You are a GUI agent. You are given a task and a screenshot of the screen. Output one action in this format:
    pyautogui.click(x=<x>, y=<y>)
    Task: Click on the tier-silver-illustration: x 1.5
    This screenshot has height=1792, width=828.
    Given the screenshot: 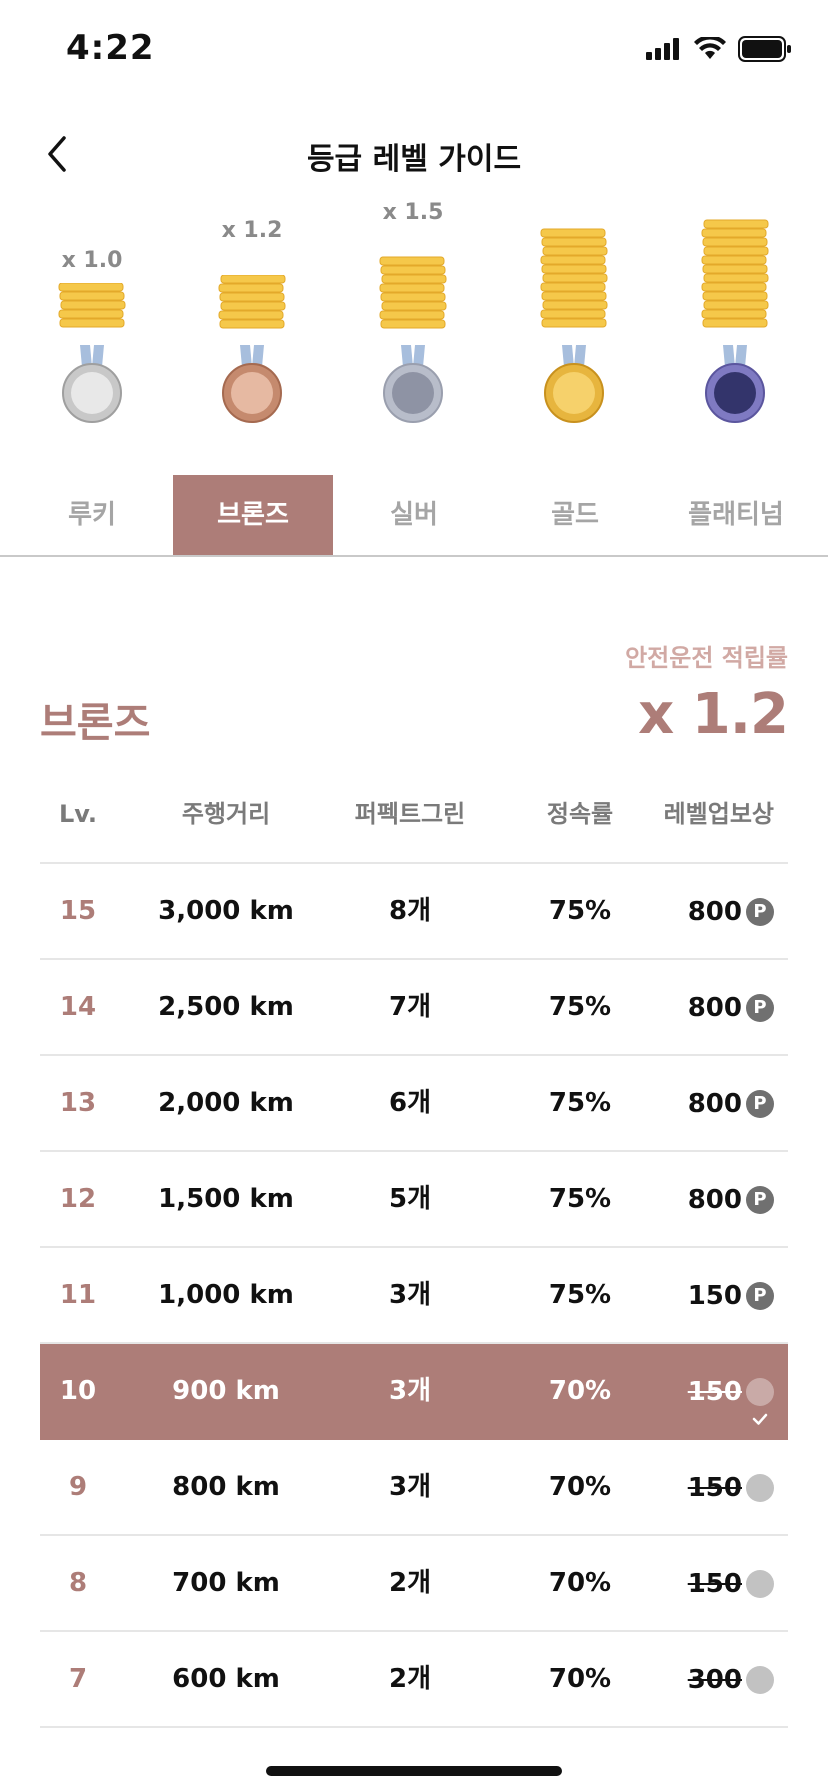 What is the action you would take?
    pyautogui.click(x=413, y=320)
    